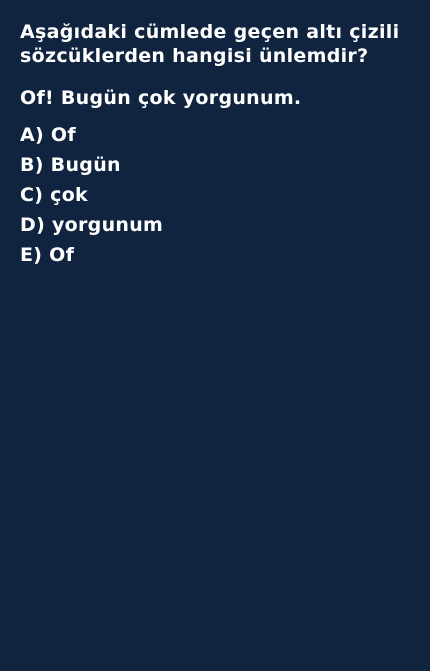 Image resolution: width=430 pixels, height=671 pixels. I want to click on question-line-2: sözcüklerden hangisi ünlemdir?, so click(194, 56).